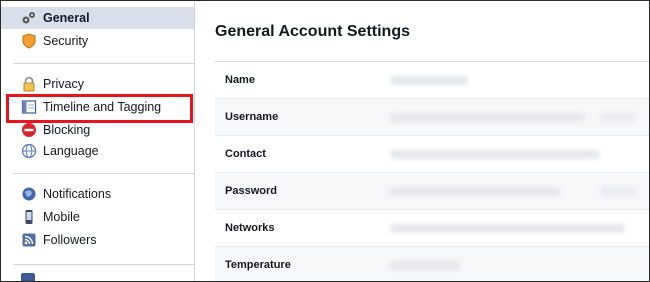 The width and height of the screenshot is (650, 282). I want to click on sidebar-item-label: Notifications, so click(77, 194).